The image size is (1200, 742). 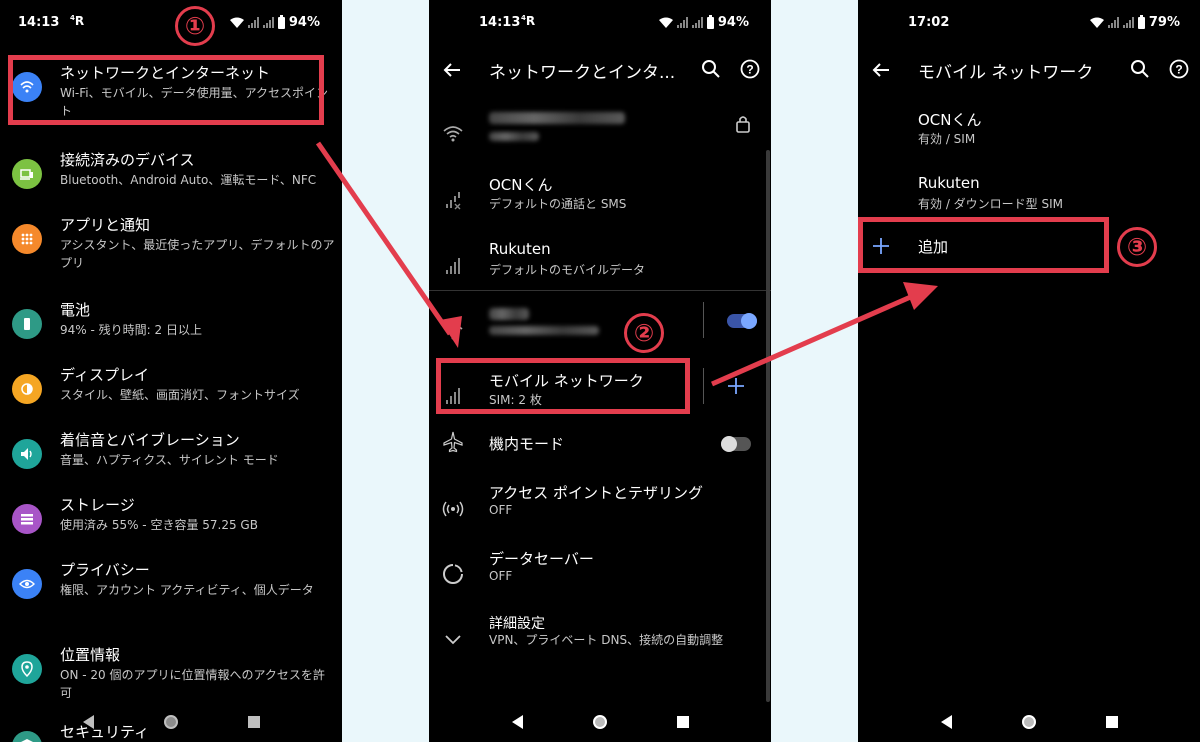 I want to click on sim-ocn-name: OCNくん, so click(x=950, y=120).